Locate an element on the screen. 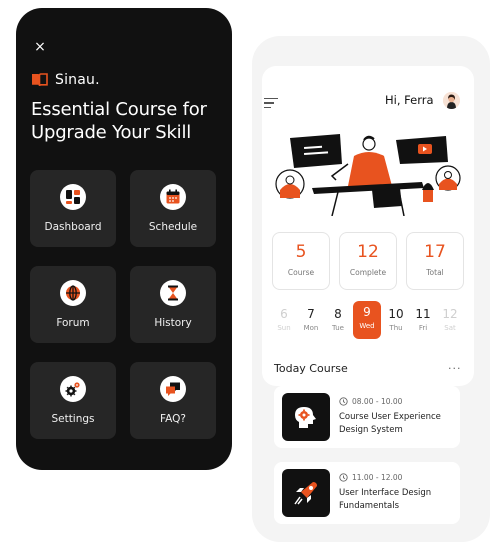  day-item: 7 Mon is located at coordinates (311, 320).